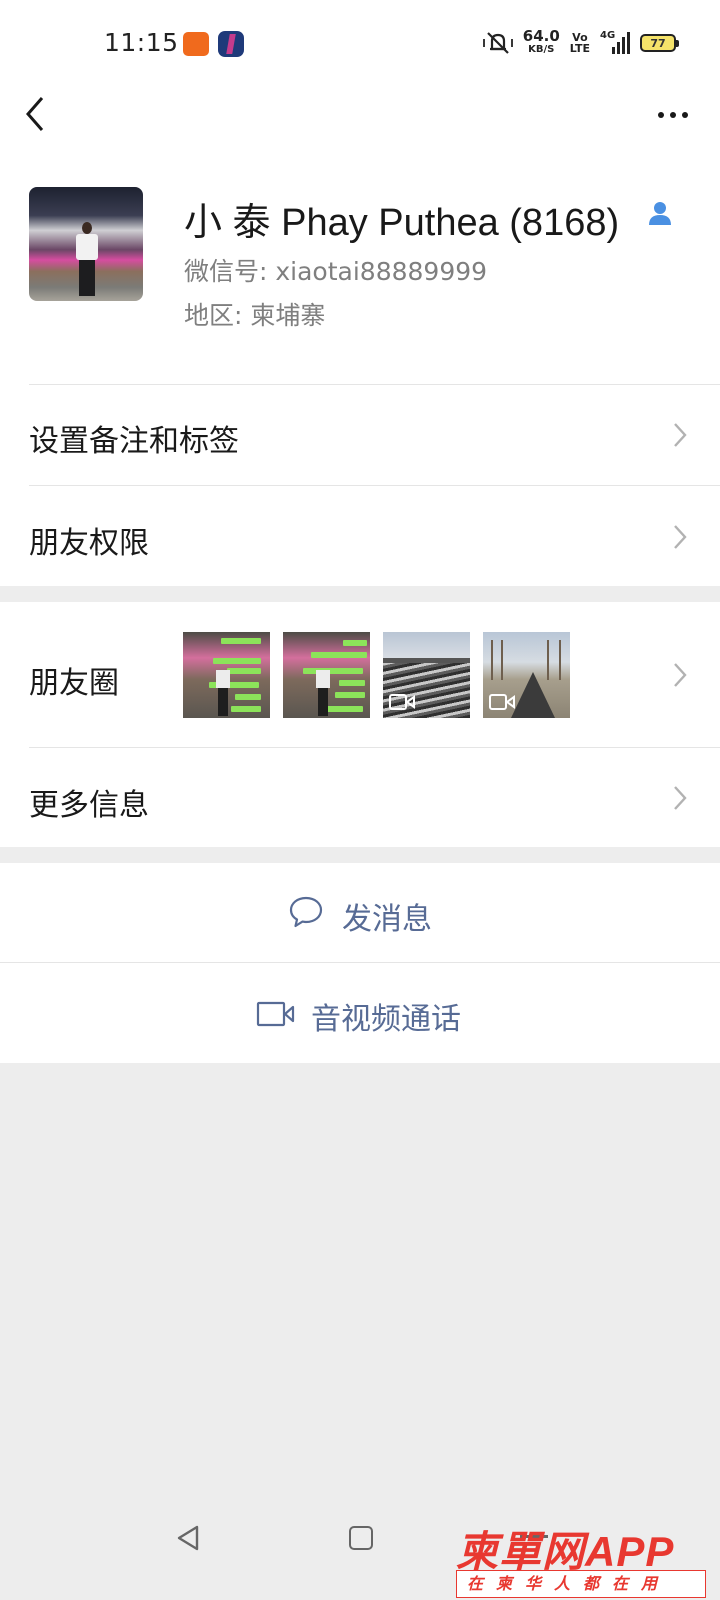 The height and width of the screenshot is (1600, 720). Describe the element at coordinates (196, 44) in the screenshot. I see `notification-app-icon` at that location.